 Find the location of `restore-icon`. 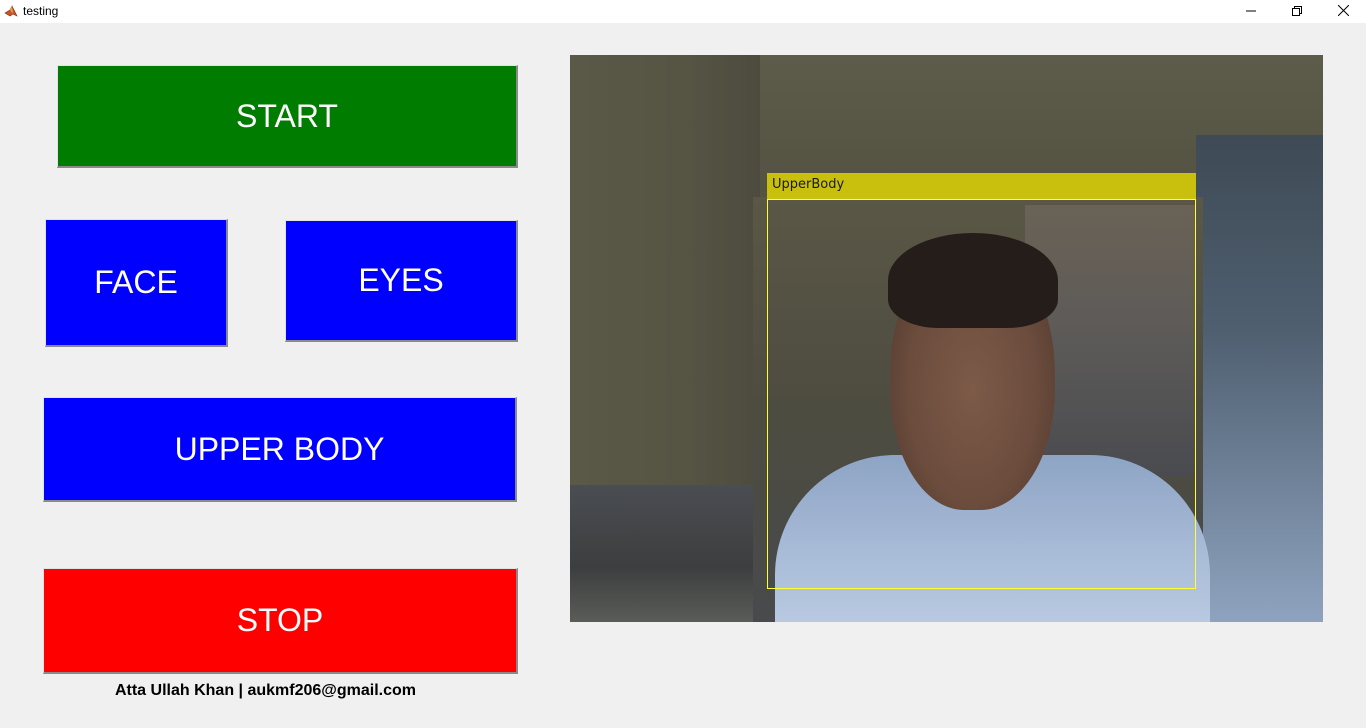

restore-icon is located at coordinates (1297, 12).